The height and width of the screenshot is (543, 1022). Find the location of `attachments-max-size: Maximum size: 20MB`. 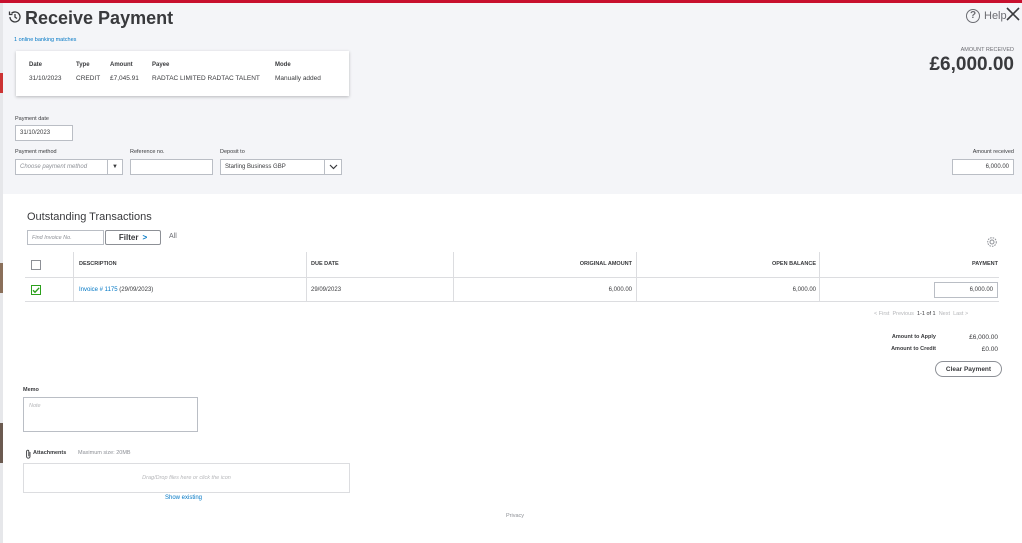

attachments-max-size: Maximum size: 20MB is located at coordinates (104, 453).